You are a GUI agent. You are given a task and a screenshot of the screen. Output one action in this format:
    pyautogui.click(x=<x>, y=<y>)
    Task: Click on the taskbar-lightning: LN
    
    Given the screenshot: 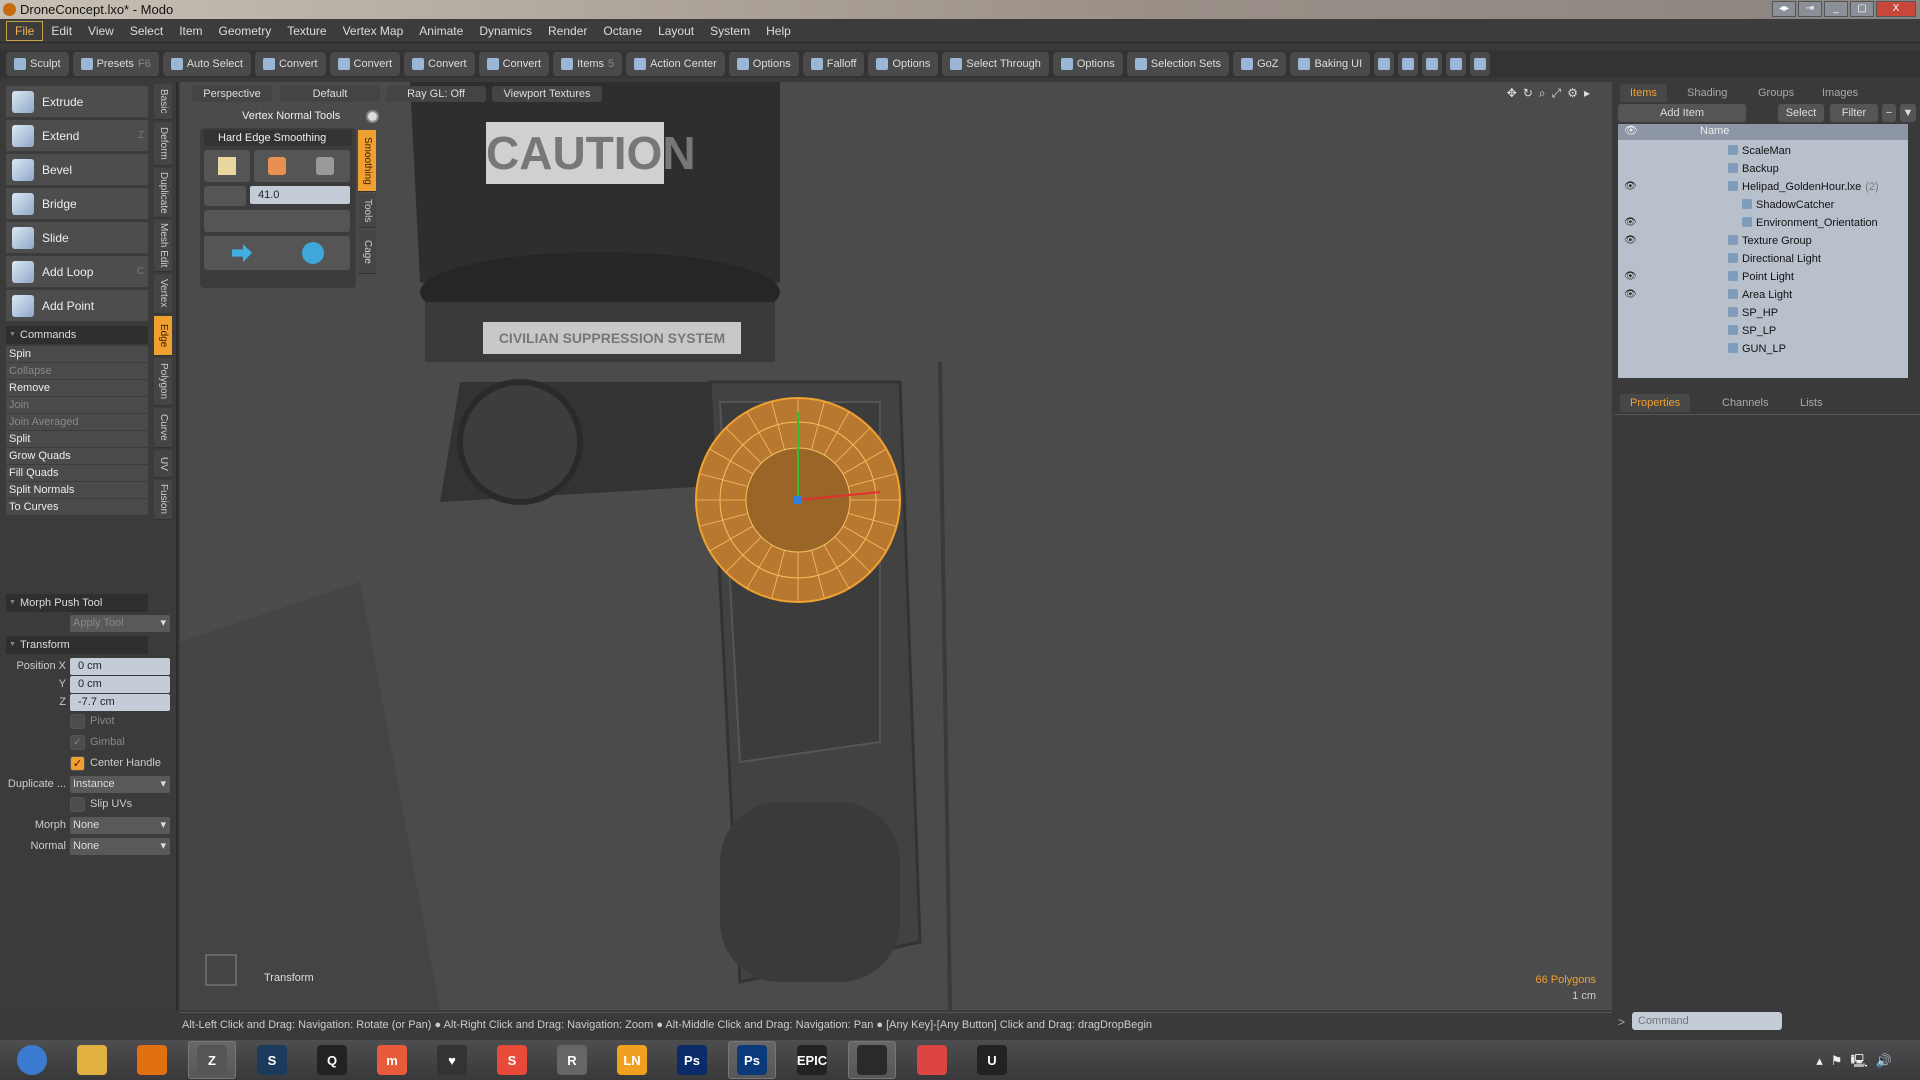 What is the action you would take?
    pyautogui.click(x=632, y=1060)
    